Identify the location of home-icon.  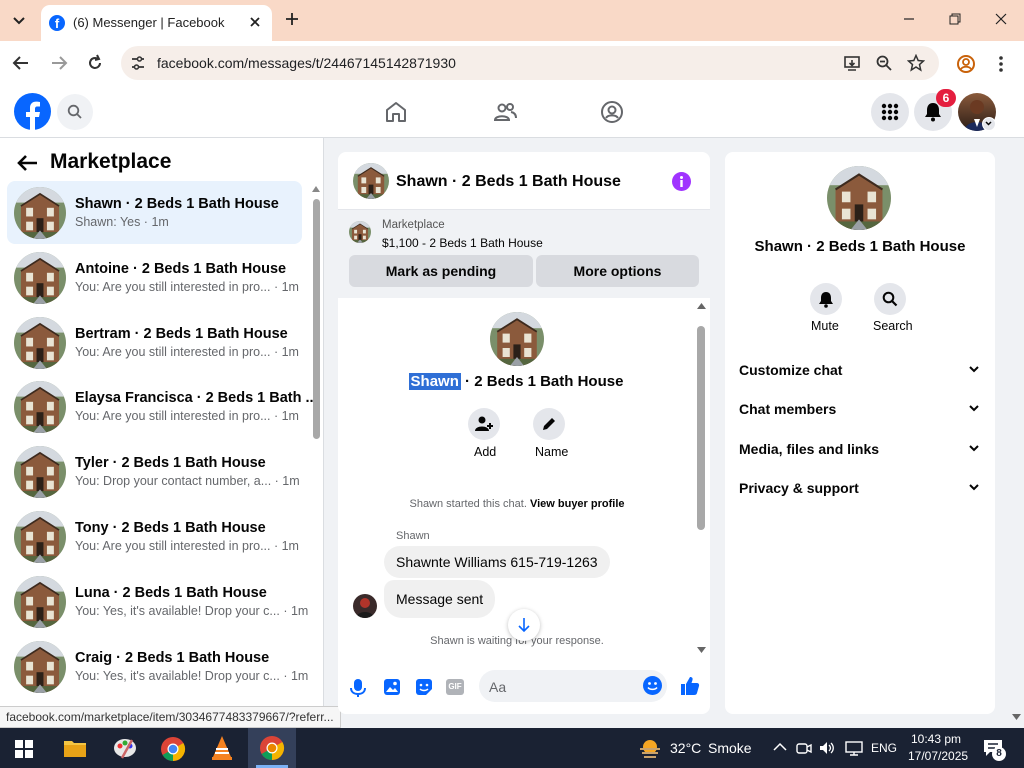
(396, 112).